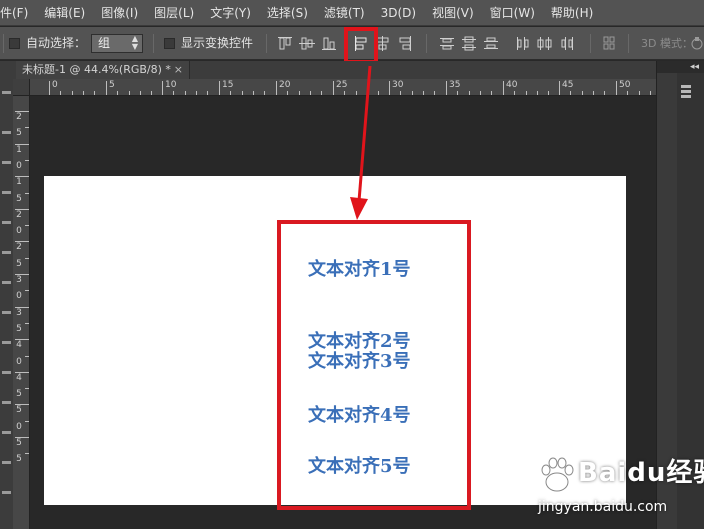 The image size is (704, 529). Describe the element at coordinates (545, 43) in the screenshot. I see `distribute-horizontal-centers-icon` at that location.